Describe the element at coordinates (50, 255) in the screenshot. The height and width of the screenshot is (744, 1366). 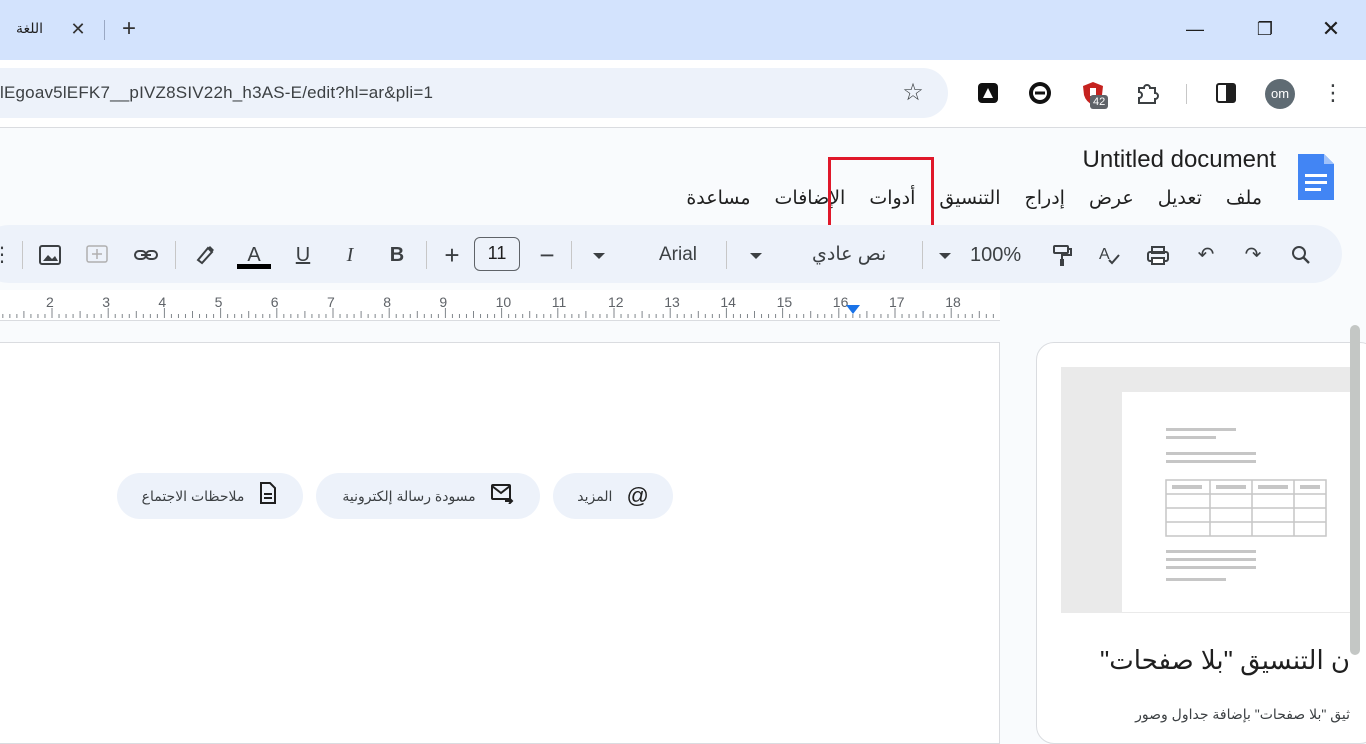
I see `insert-image-icon` at that location.